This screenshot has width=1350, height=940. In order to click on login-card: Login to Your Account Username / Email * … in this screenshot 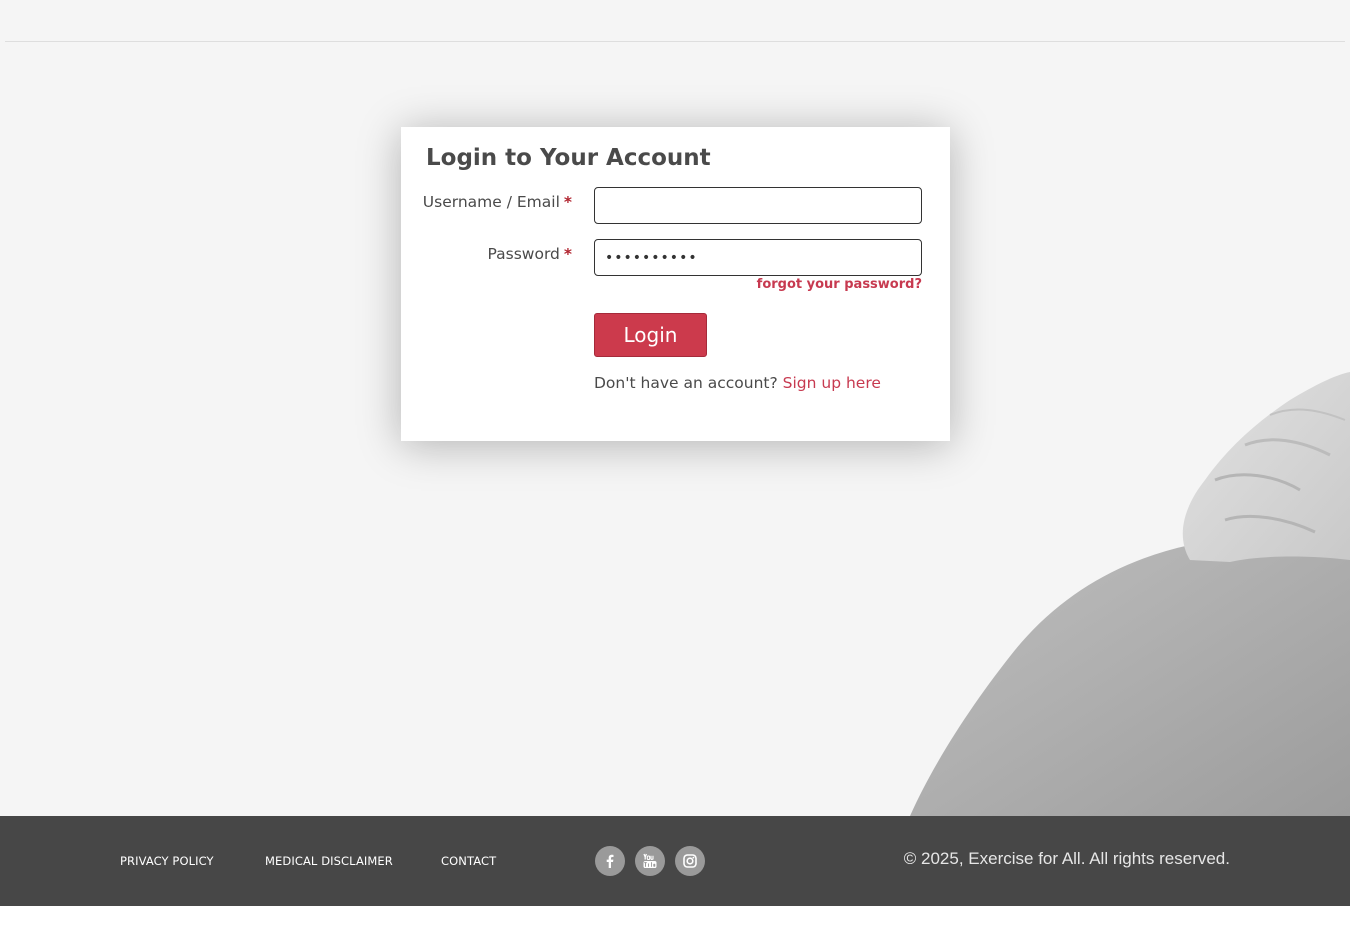, I will do `click(675, 284)`.